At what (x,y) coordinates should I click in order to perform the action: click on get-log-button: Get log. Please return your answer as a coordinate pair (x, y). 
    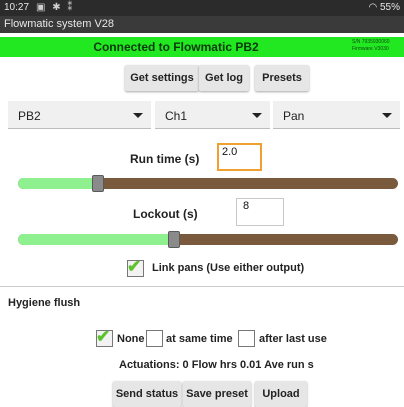
    Looking at the image, I should click on (224, 78).